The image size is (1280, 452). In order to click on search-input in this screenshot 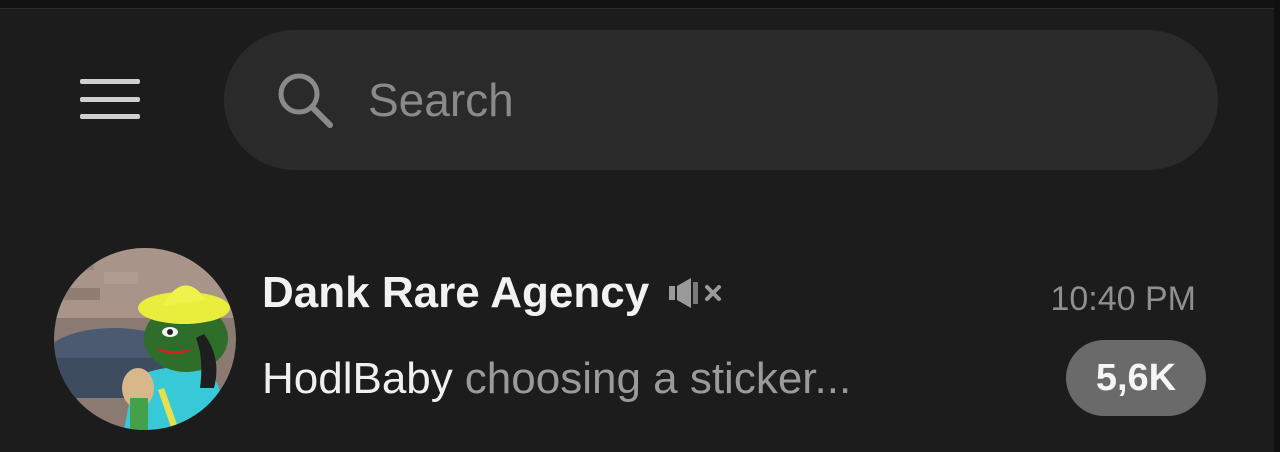, I will do `click(748, 100)`.